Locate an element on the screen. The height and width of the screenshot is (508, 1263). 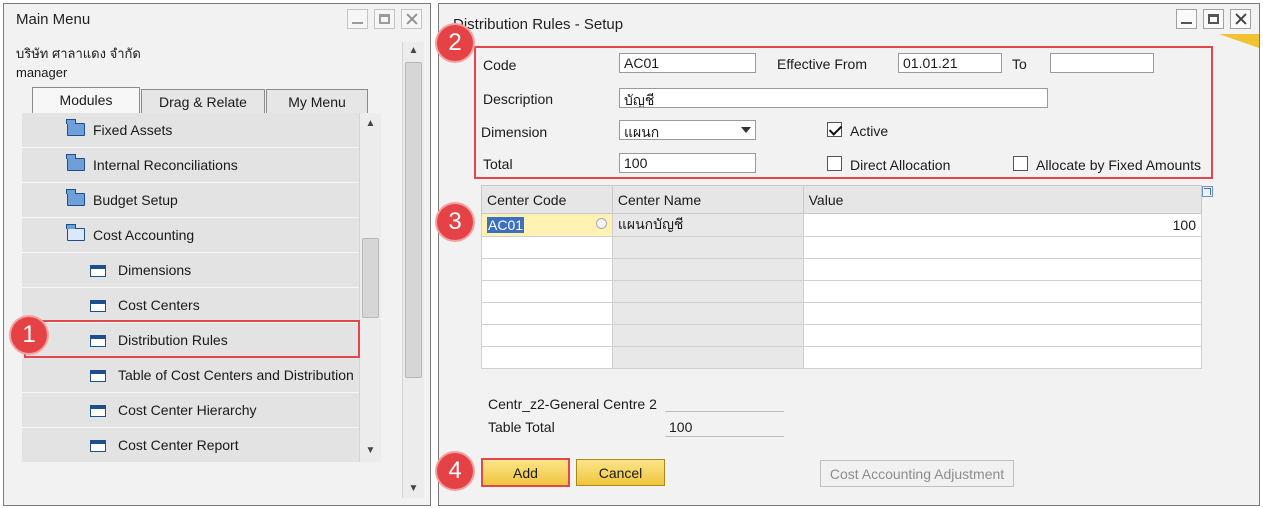
table-header-row: Center Code Center Name Value is located at coordinates (842, 199).